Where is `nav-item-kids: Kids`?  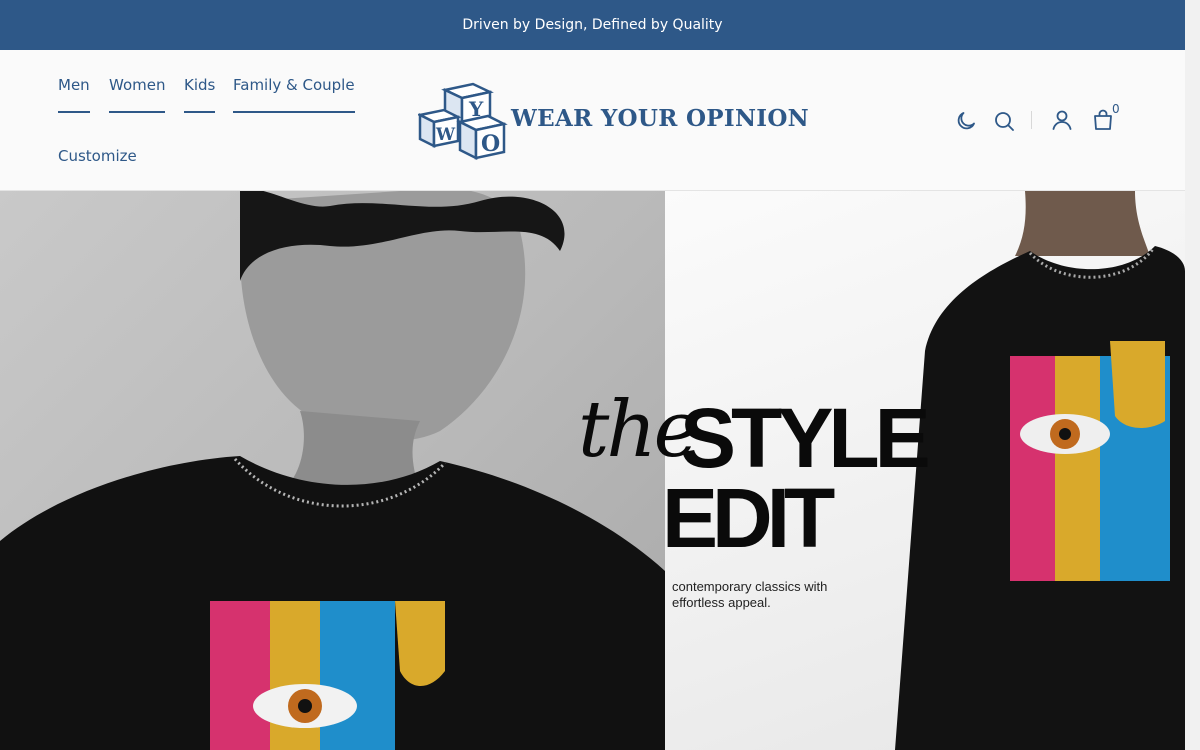
nav-item-kids: Kids is located at coordinates (200, 94).